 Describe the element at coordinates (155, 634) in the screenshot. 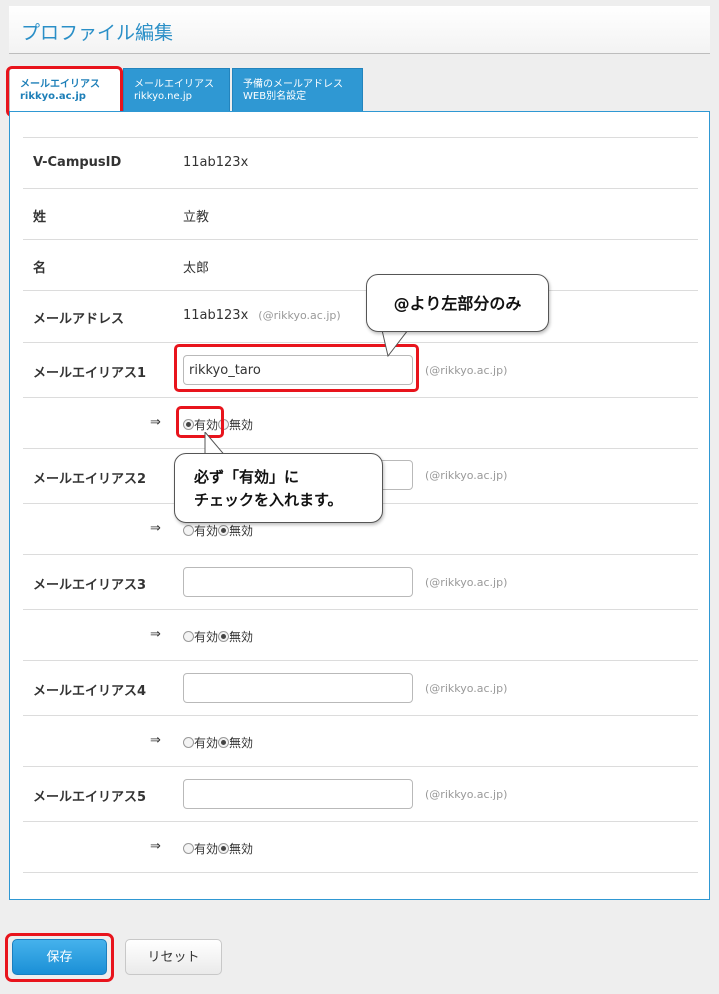

I see `alias3-arrow: ⇒` at that location.